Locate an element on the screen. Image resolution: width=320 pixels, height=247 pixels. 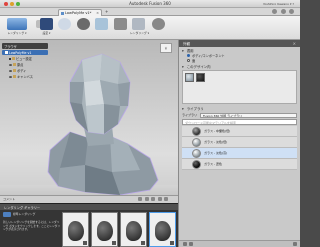
panel-footer is located at coordinates (239, 243).